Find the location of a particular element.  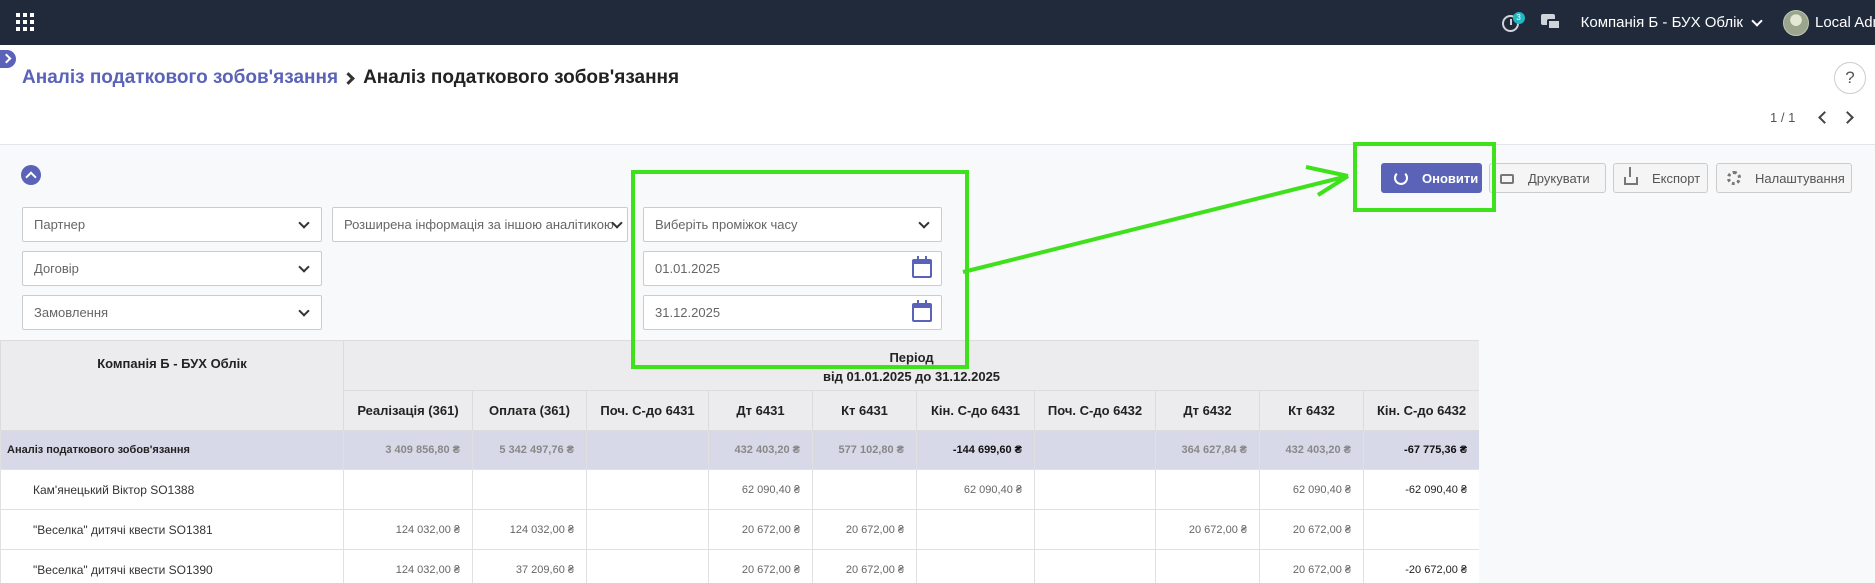

table-cell: -62 090,40 ₴ is located at coordinates (1420, 489).